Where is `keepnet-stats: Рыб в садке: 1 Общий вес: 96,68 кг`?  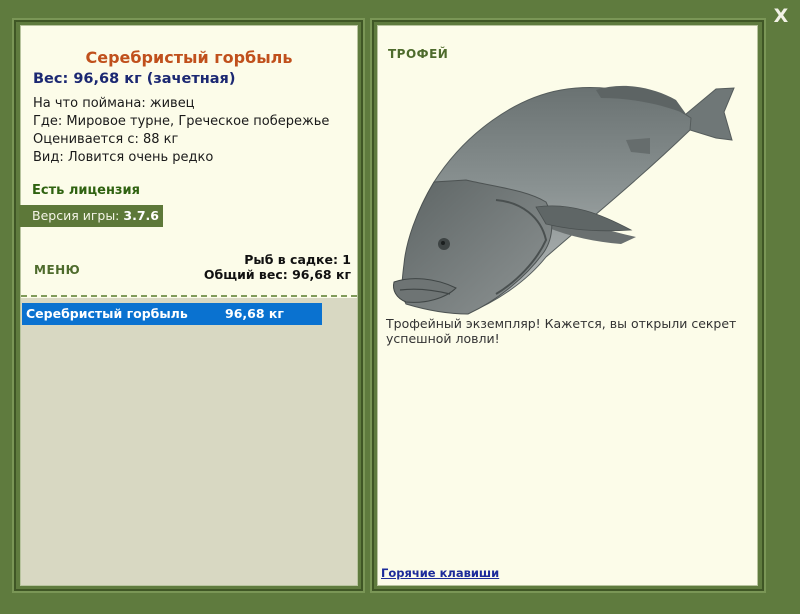
keepnet-stats: Рыб в садке: 1 Общий вес: 96,68 кг is located at coordinates (277, 267).